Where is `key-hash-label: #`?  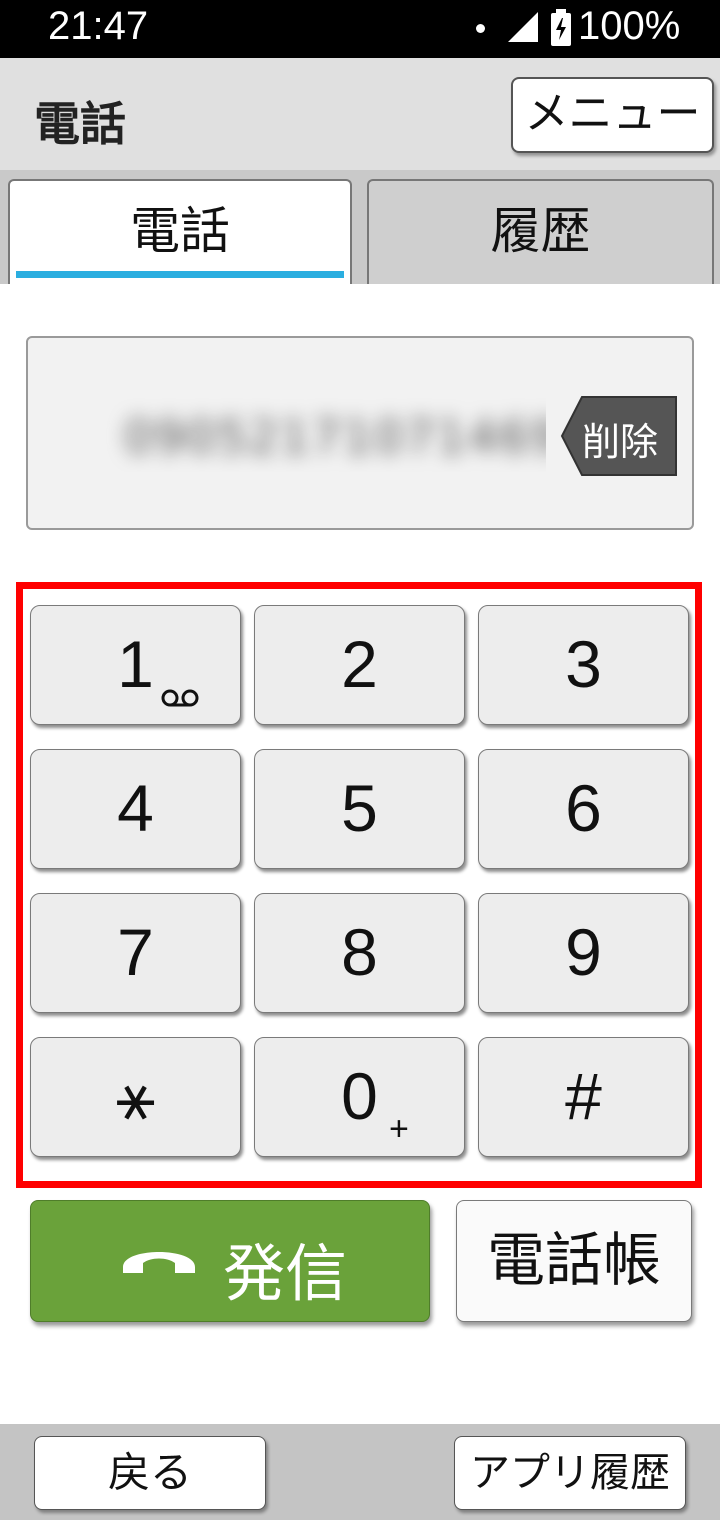 key-hash-label: # is located at coordinates (583, 1096).